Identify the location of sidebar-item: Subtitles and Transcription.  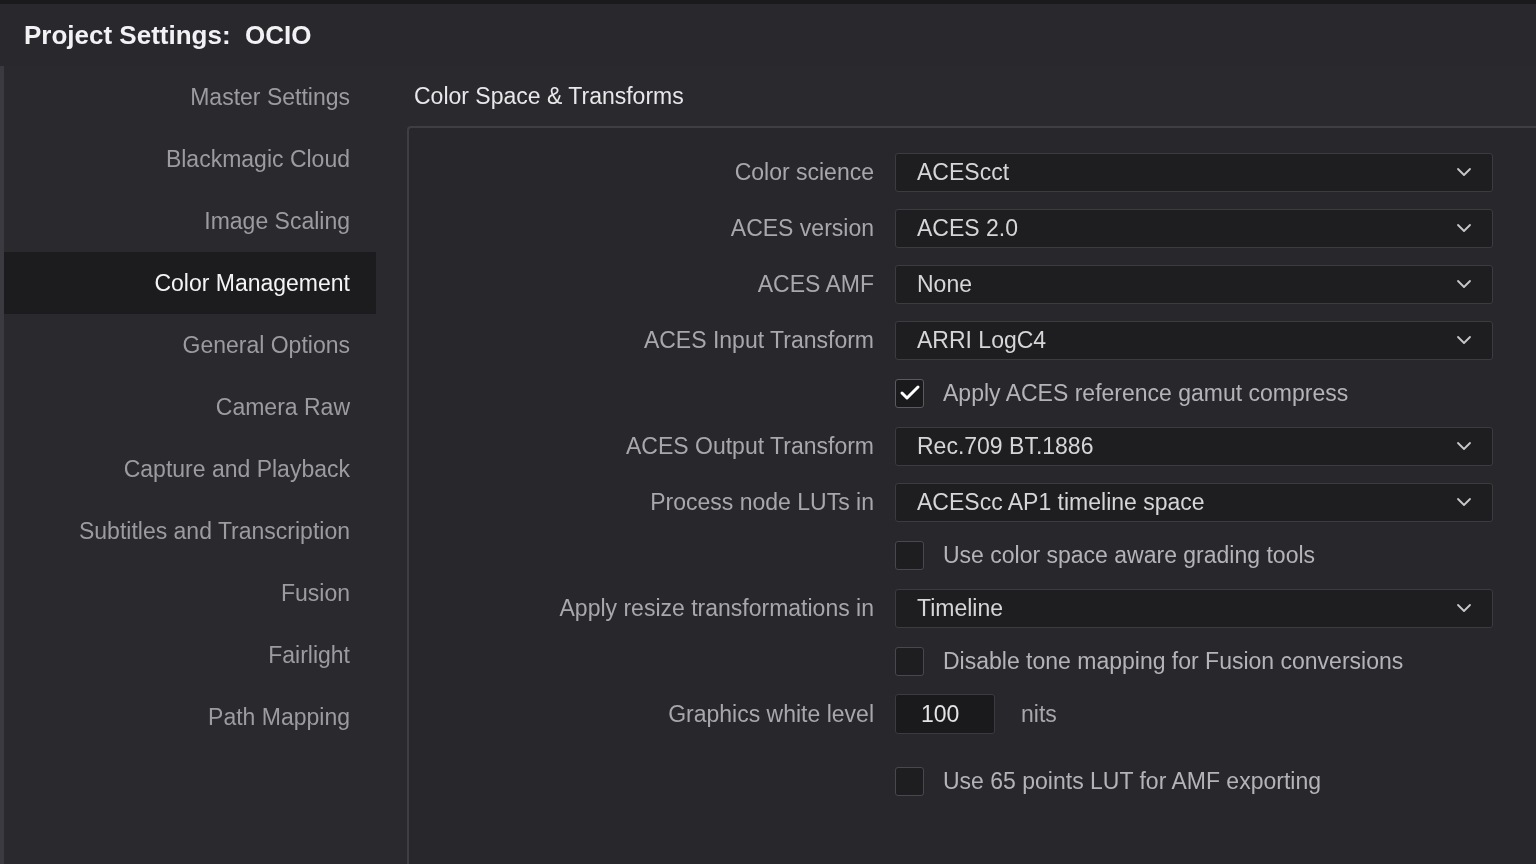
(190, 531).